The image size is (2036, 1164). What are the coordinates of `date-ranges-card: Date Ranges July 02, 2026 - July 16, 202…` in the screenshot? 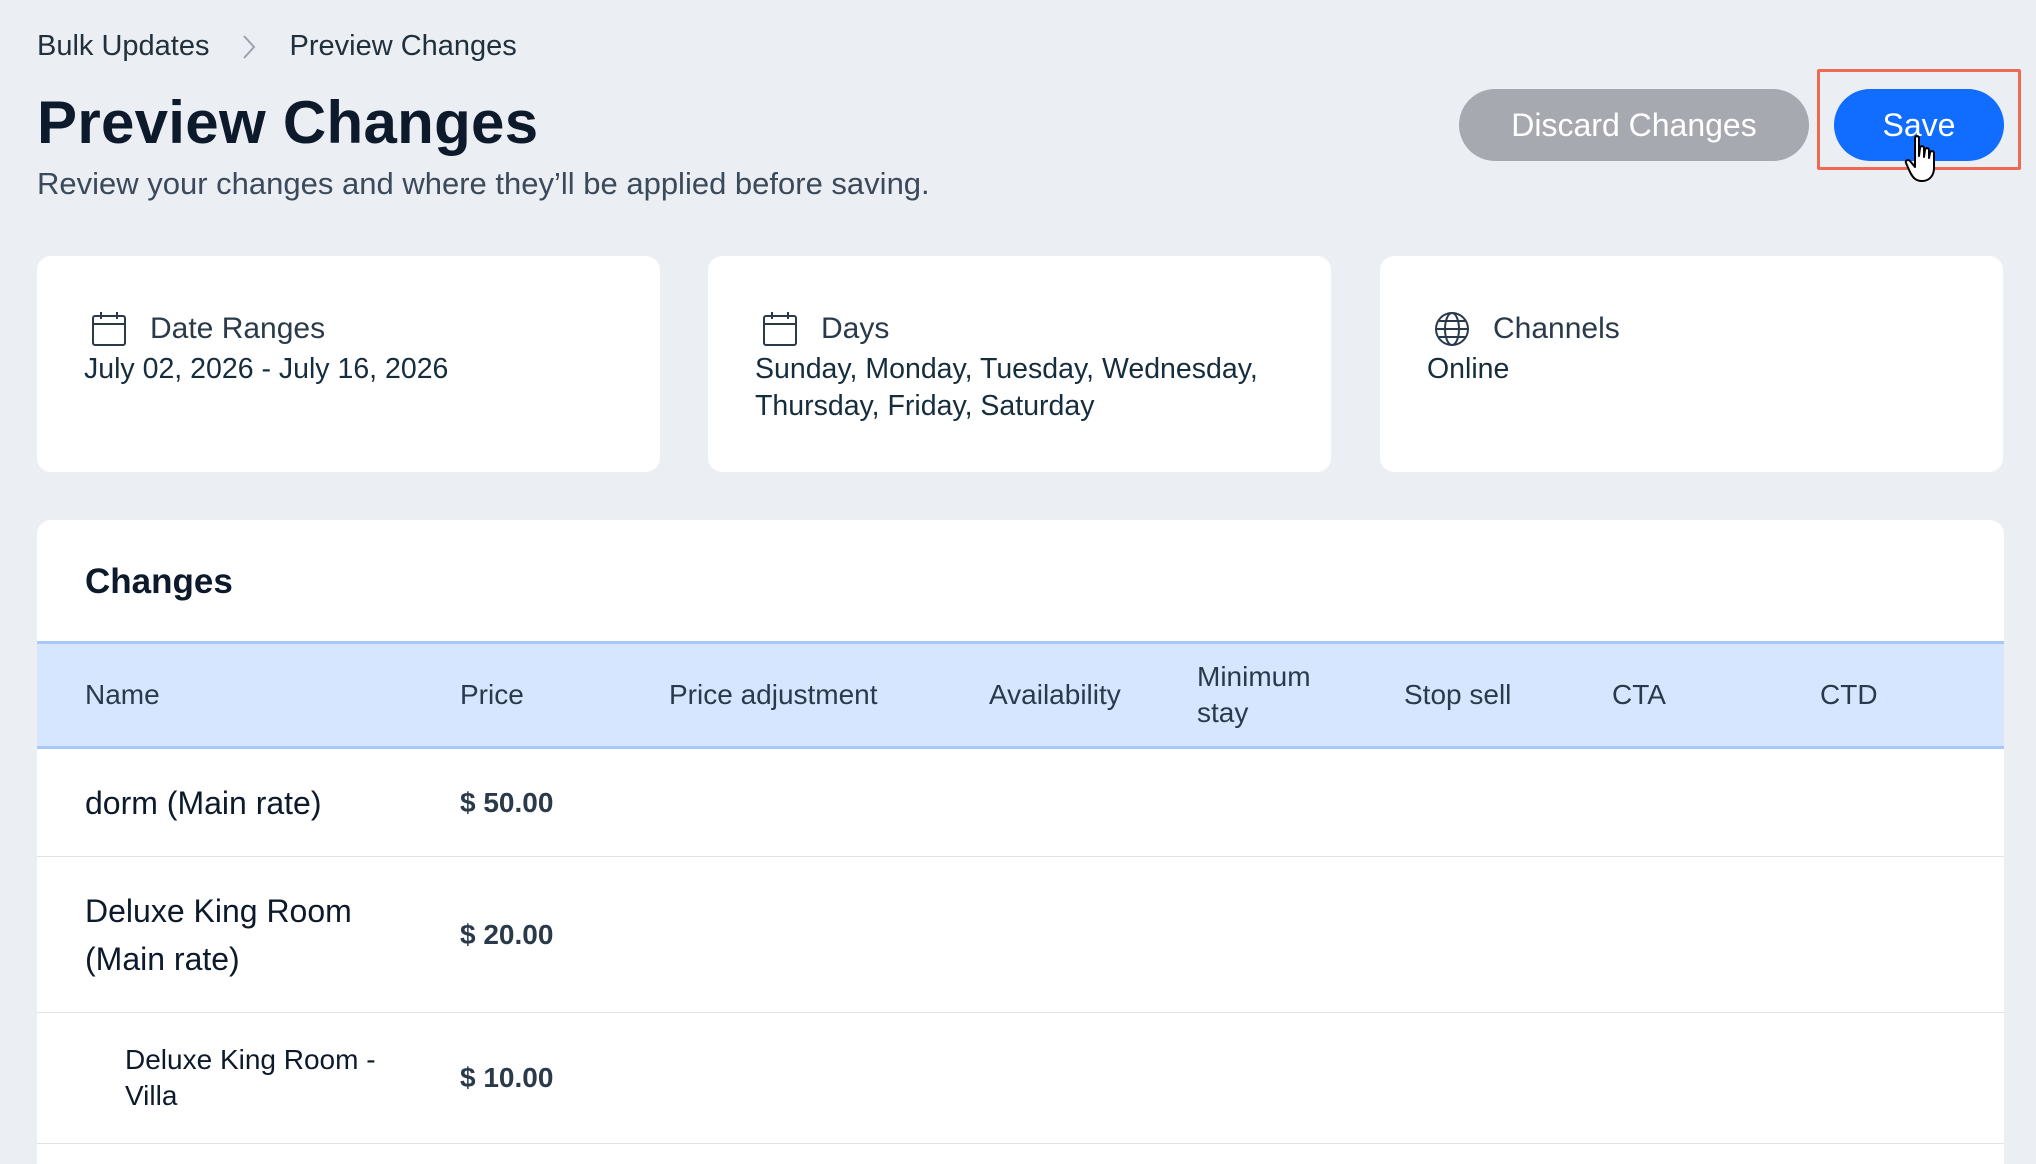 It's located at (348, 364).